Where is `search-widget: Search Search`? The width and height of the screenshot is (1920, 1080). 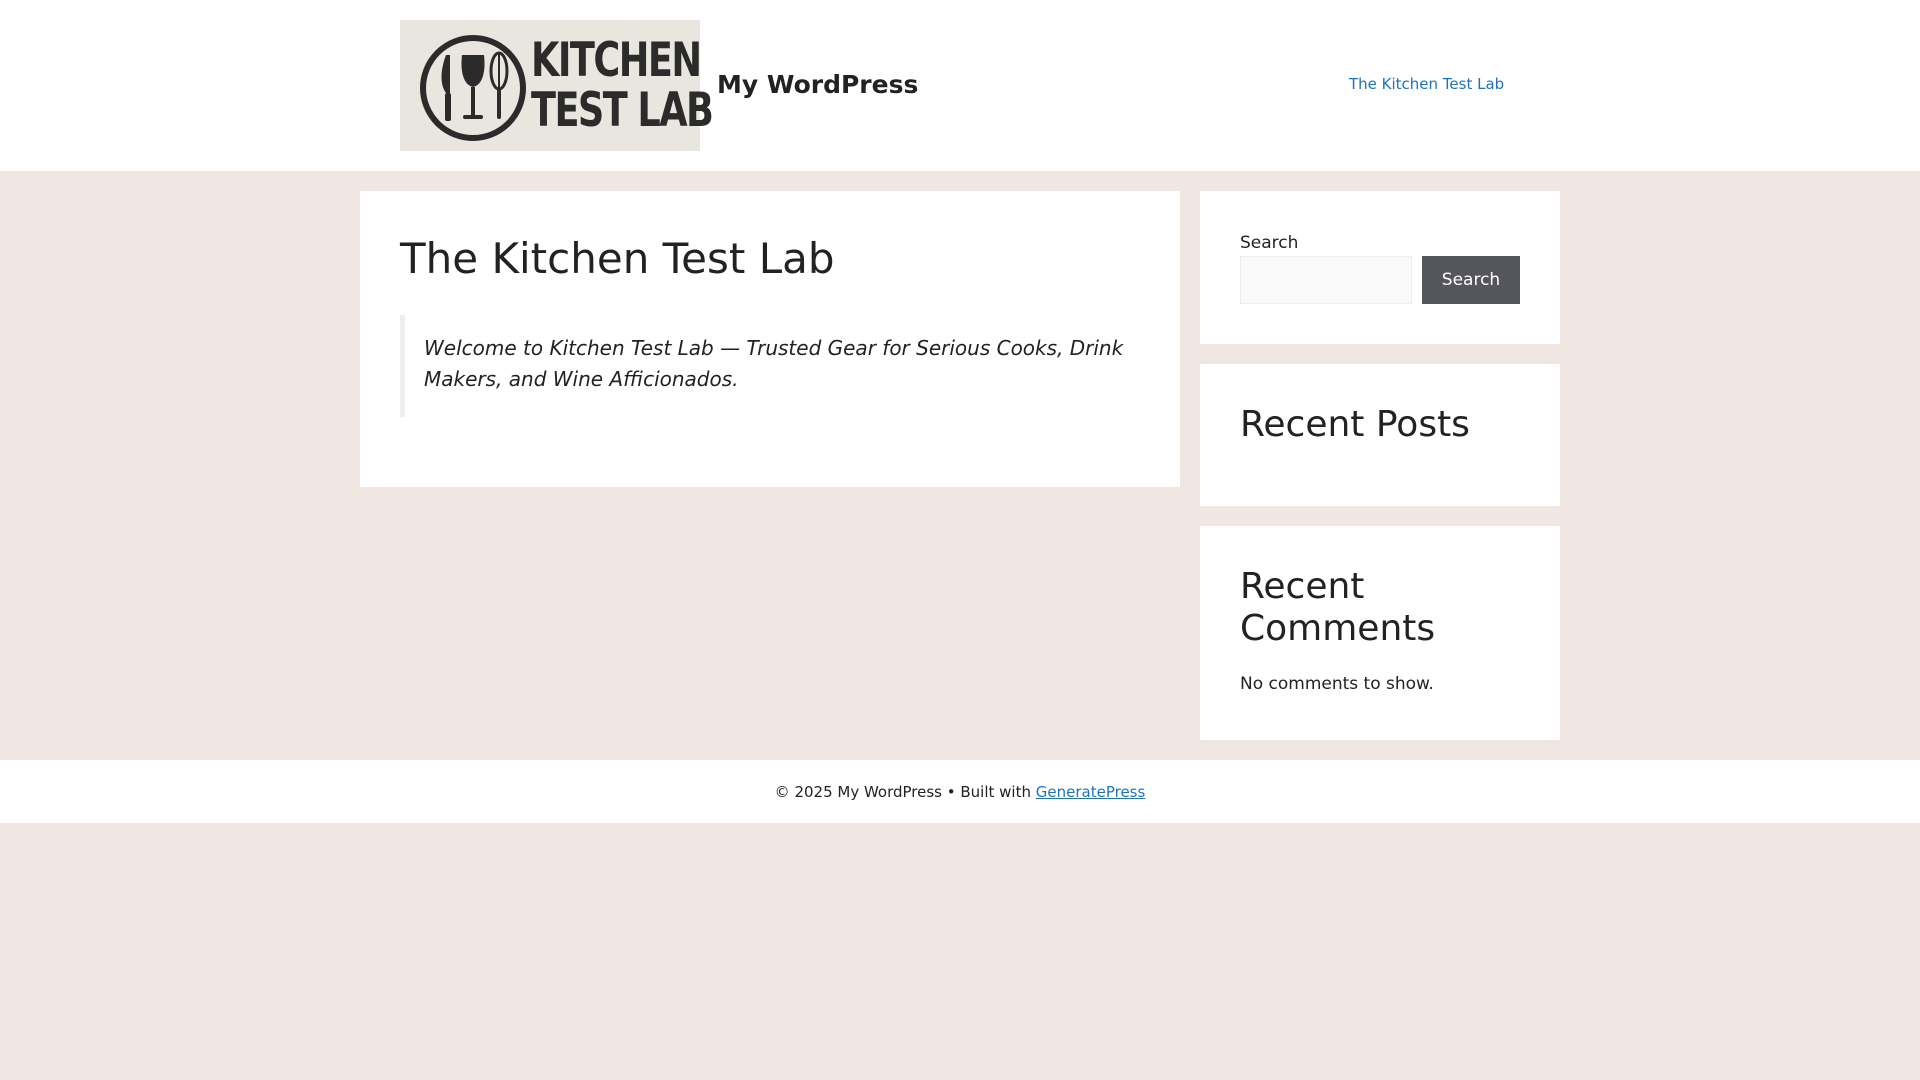 search-widget: Search Search is located at coordinates (1380, 267).